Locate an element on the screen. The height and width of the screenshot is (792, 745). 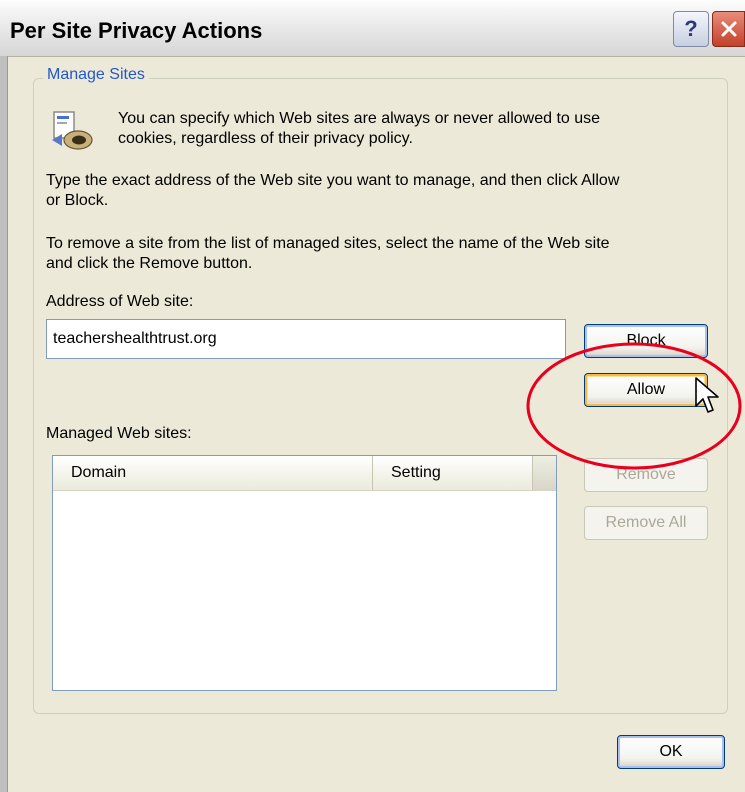
help-icon: ? is located at coordinates (691, 28).